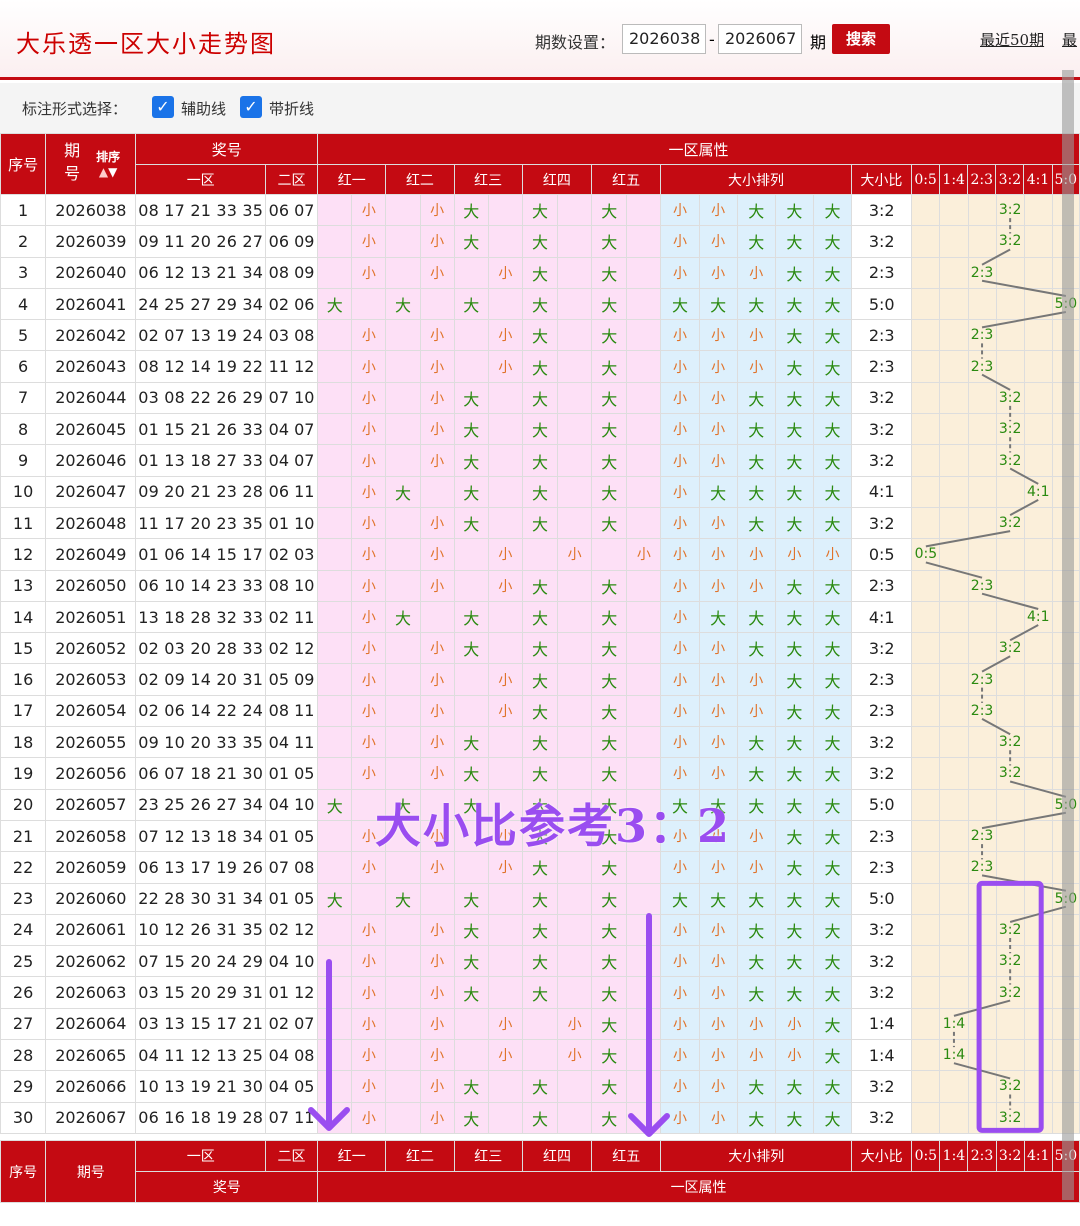 The image size is (1080, 1226). Describe the element at coordinates (575, 42) in the screenshot. I see `period-label: 期数设置：` at that location.